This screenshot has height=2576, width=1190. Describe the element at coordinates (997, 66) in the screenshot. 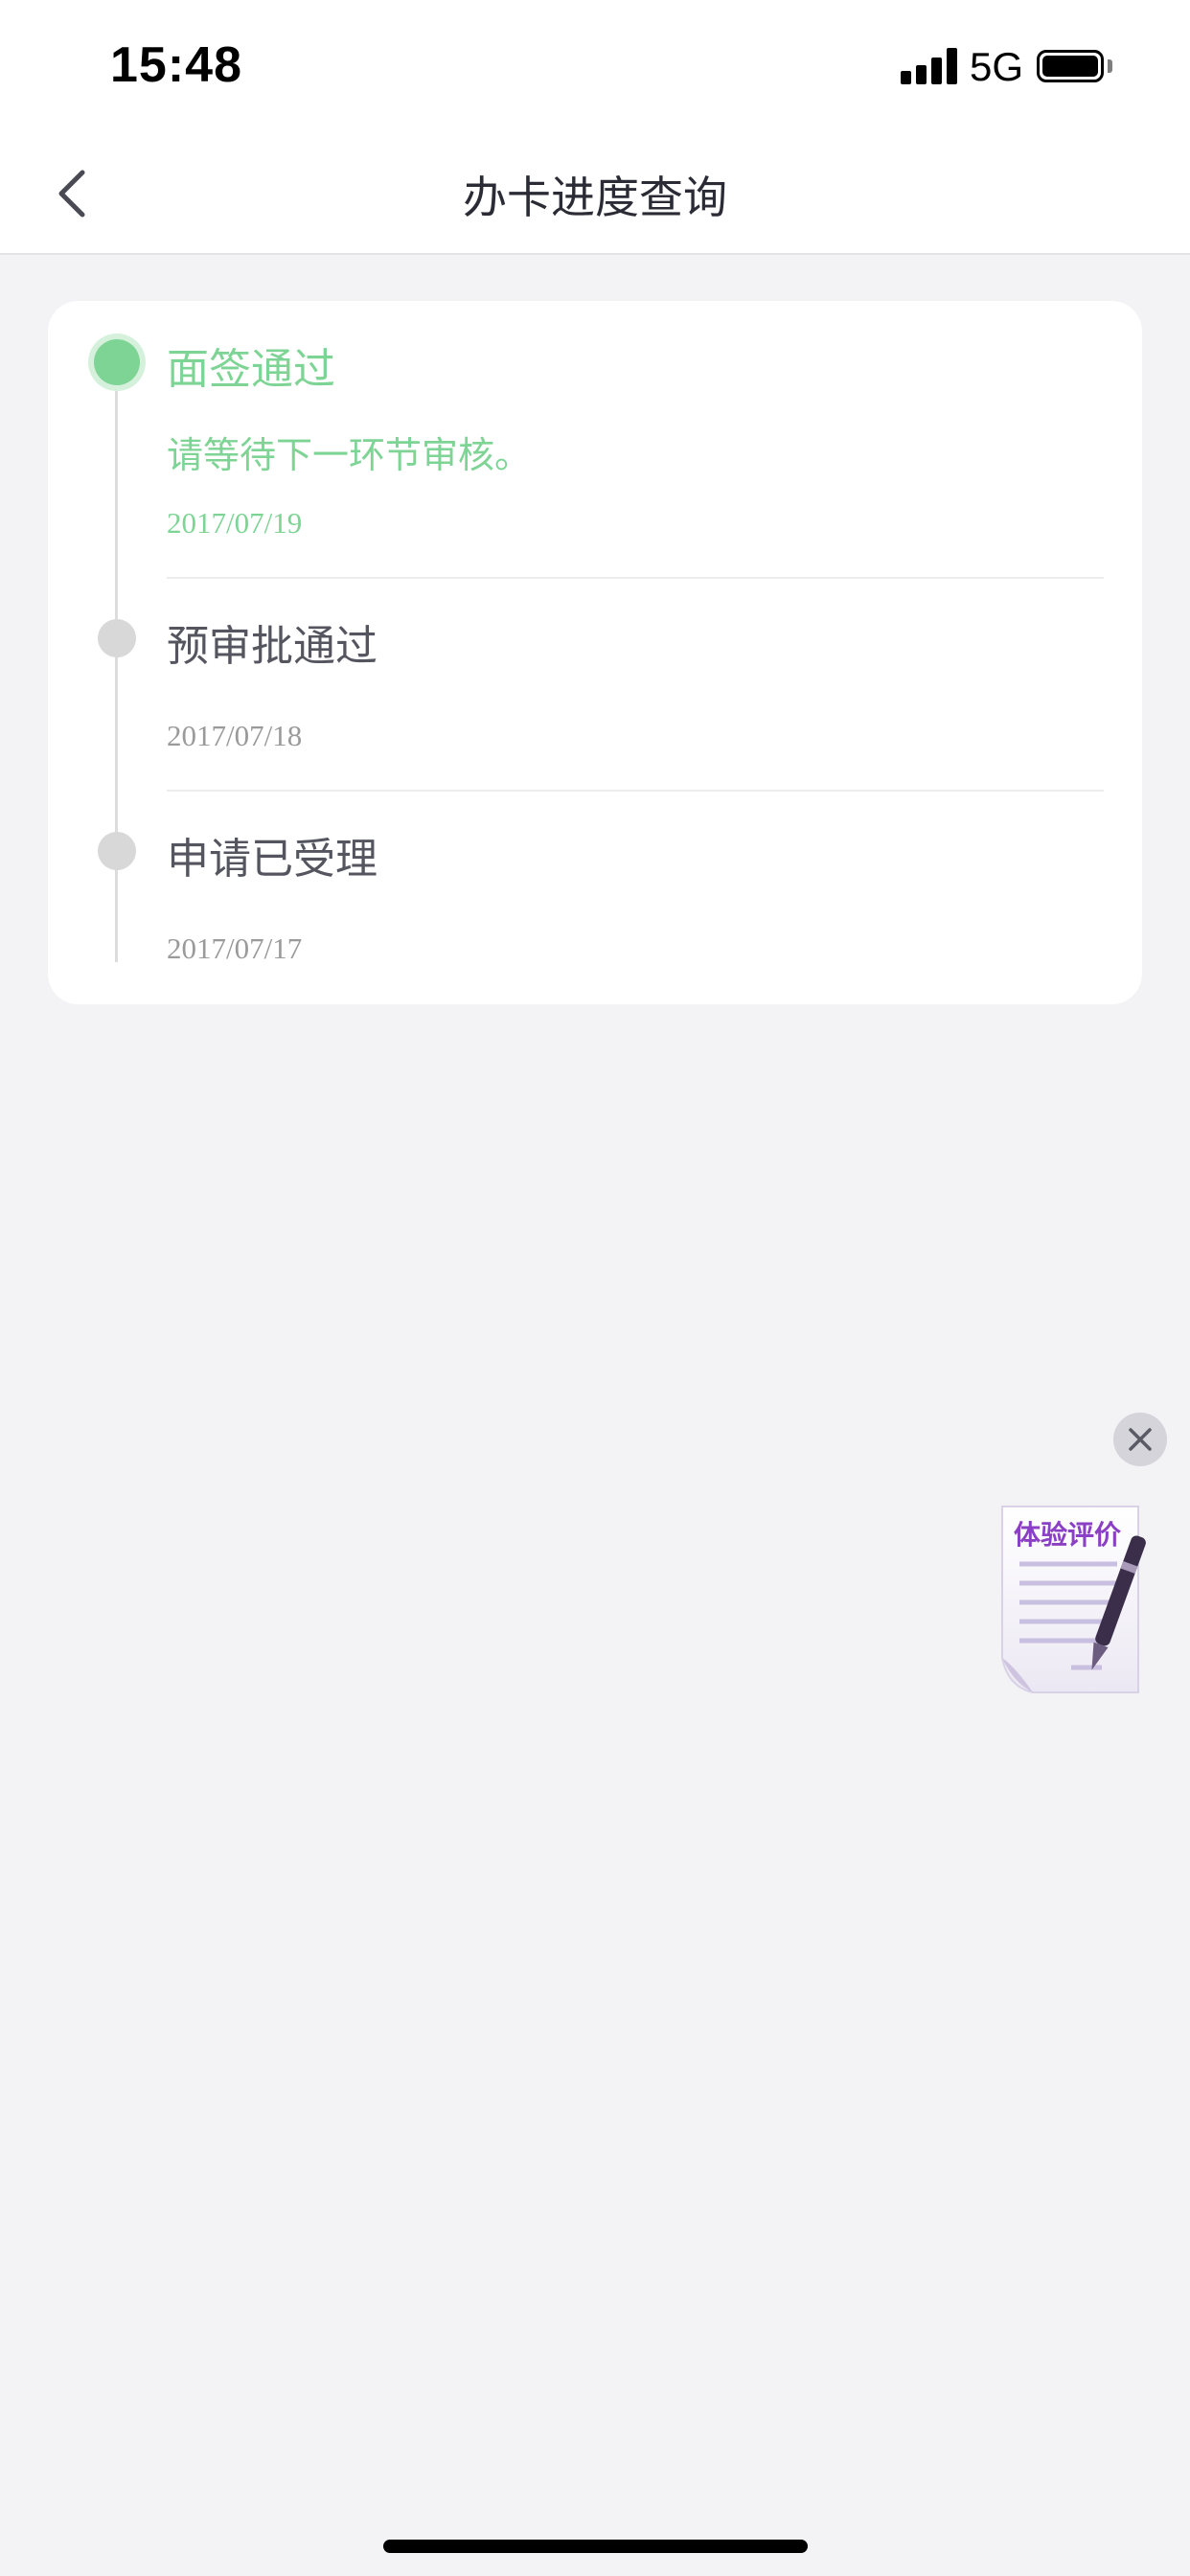

I see `network-type: 5G` at that location.